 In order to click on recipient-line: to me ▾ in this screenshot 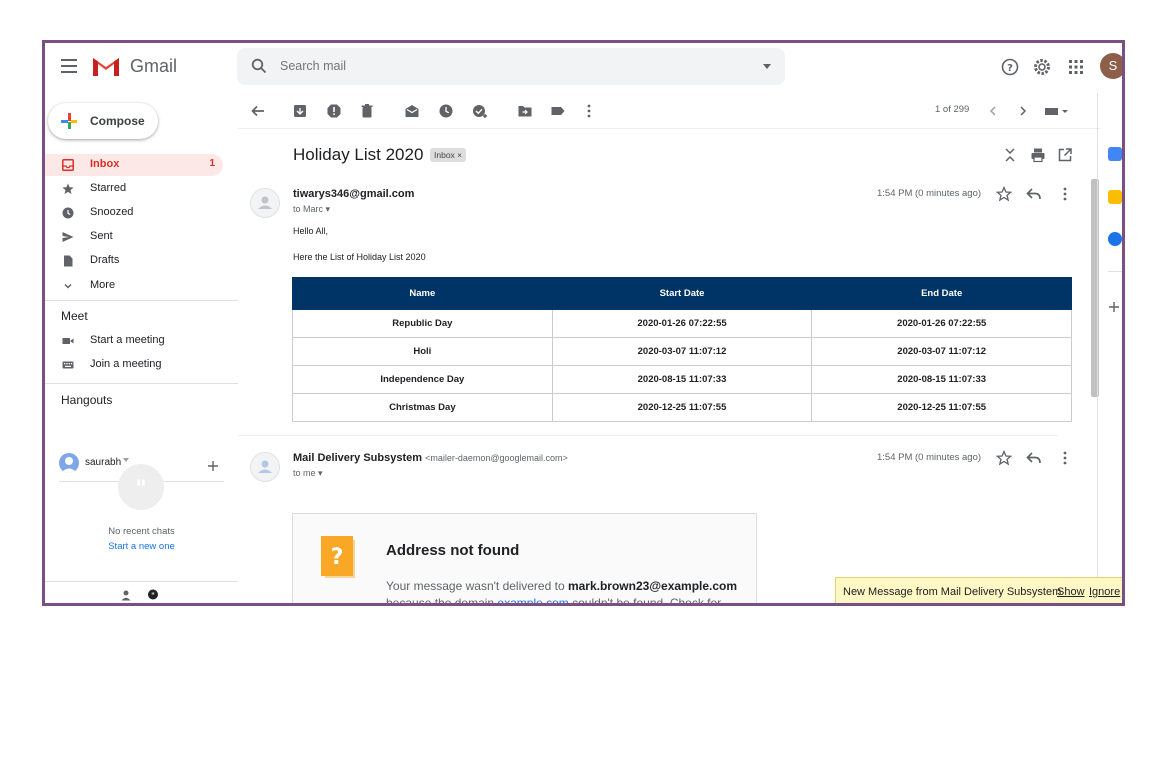, I will do `click(308, 473)`.